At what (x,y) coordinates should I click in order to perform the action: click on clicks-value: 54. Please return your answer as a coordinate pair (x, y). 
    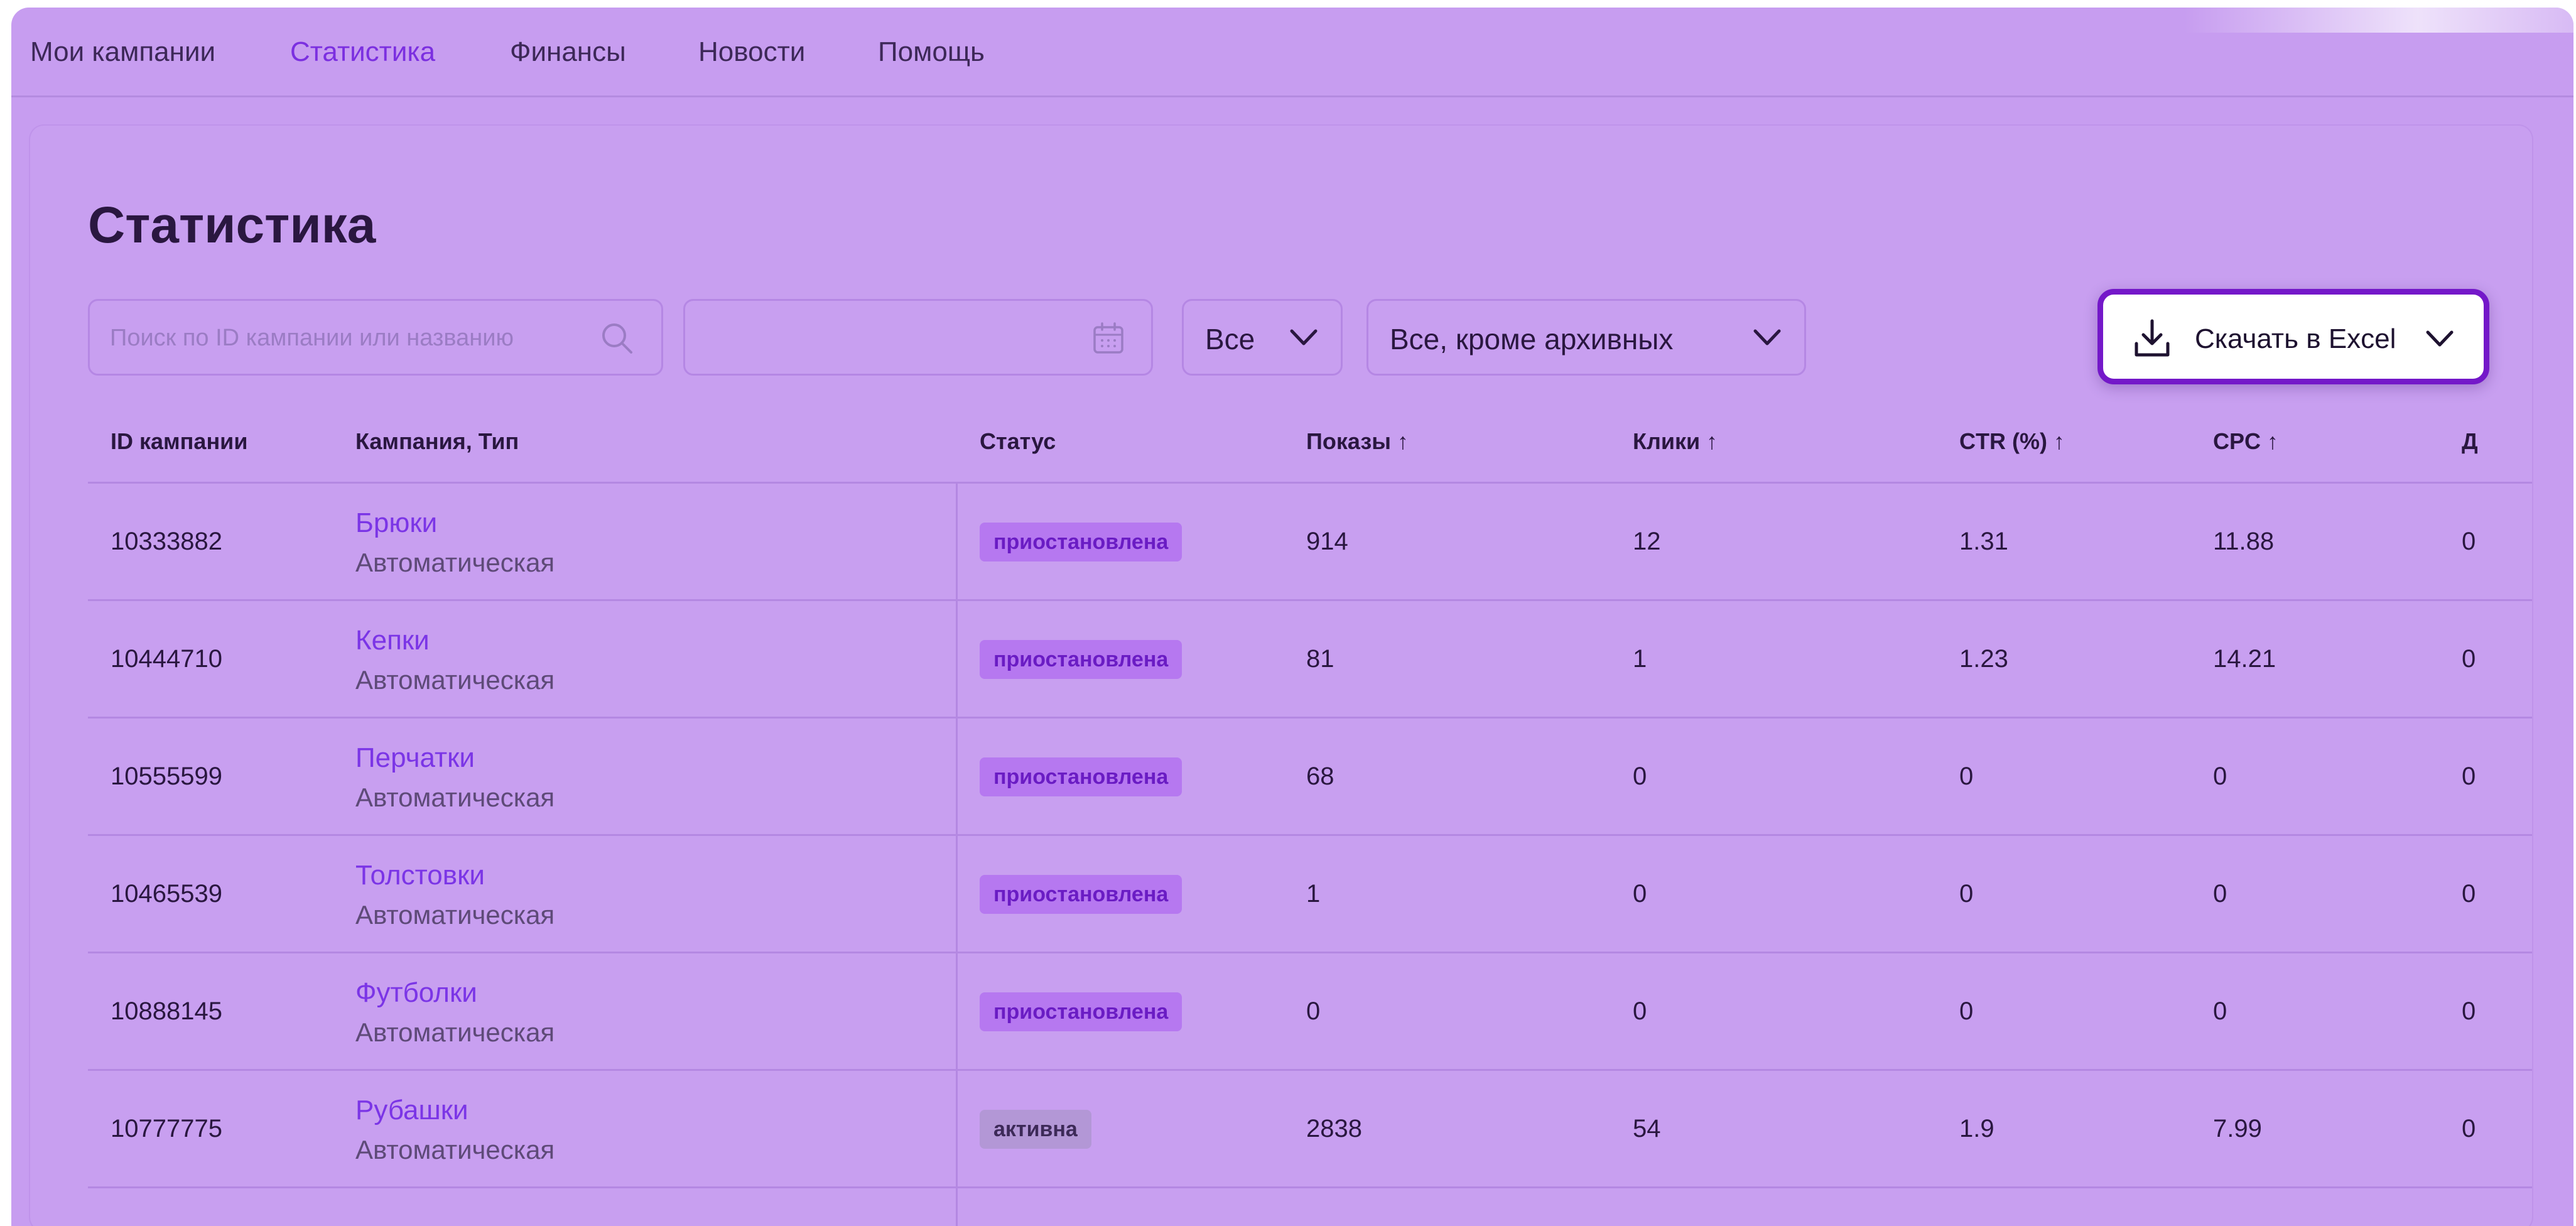
    Looking at the image, I should click on (1647, 1128).